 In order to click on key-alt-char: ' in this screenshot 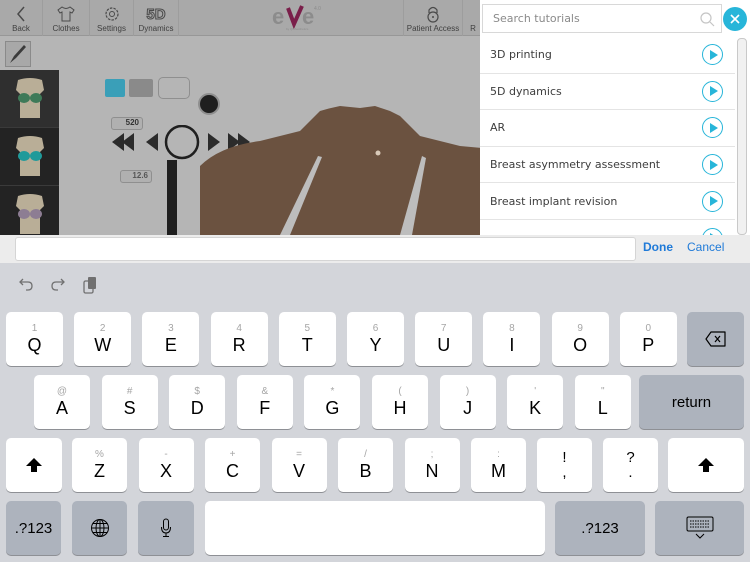, I will do `click(535, 391)`.